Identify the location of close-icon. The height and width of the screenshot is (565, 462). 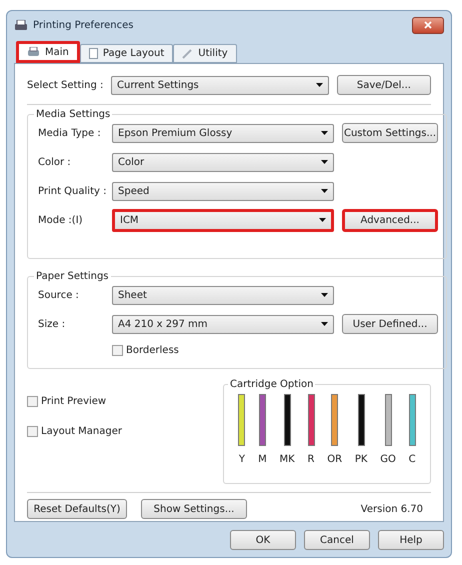
(428, 25).